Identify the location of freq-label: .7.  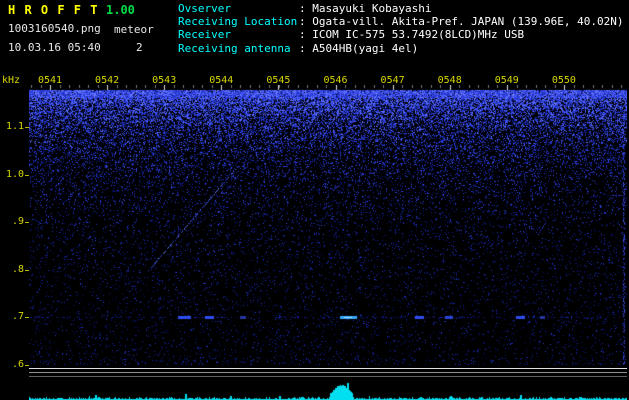
(17, 317).